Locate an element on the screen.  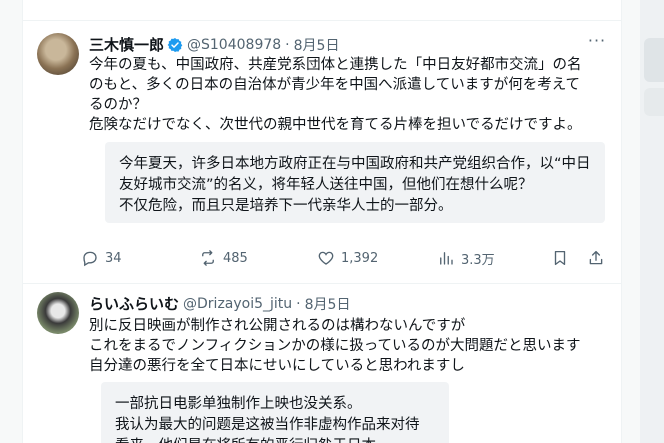
tweet-header: らいふらいむ @Drizayoi5_jitu · 8月5日 is located at coordinates (219, 303).